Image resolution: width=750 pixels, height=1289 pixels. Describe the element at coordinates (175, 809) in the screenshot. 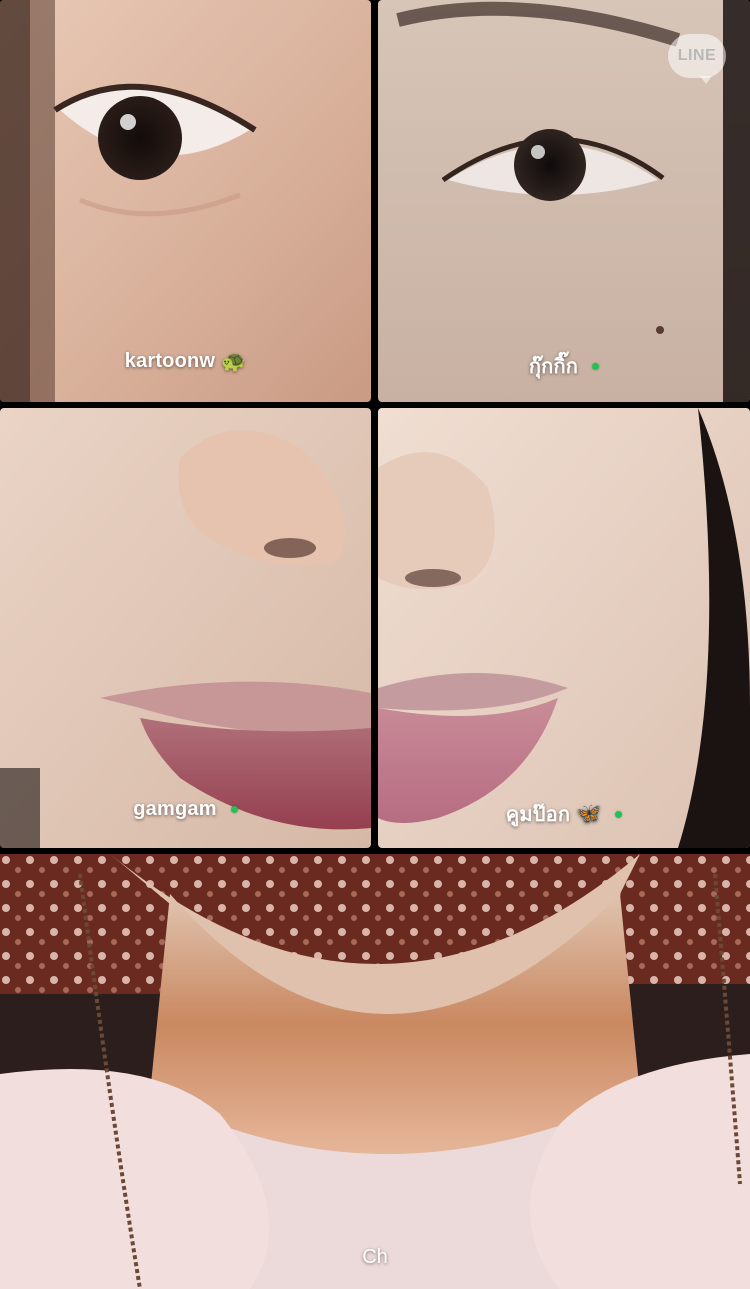

I see `participant-name-text: gamgam` at that location.